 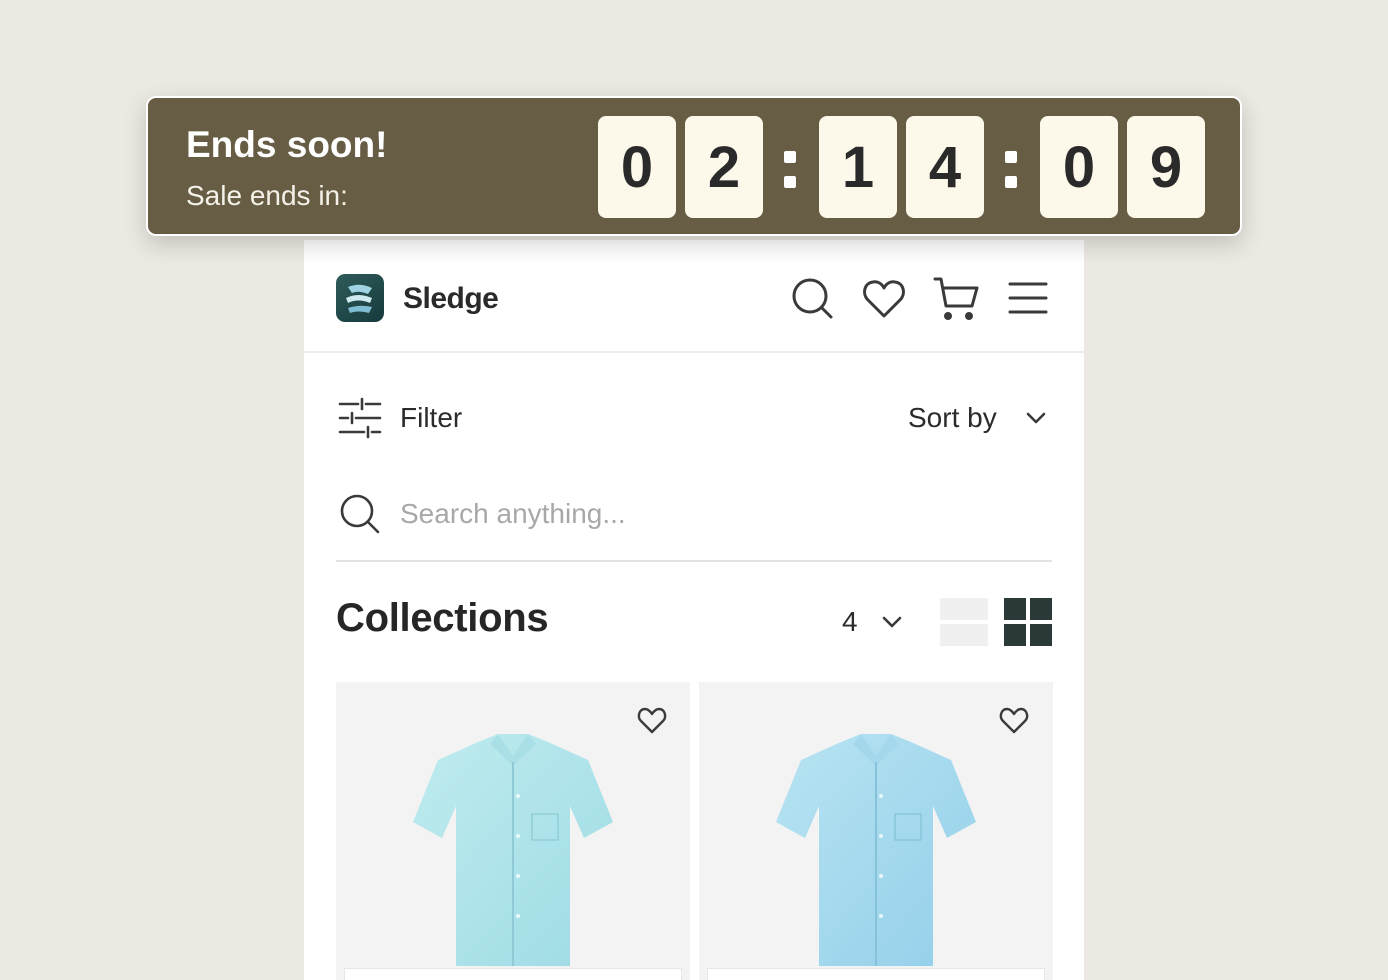 What do you see at coordinates (1028, 298) in the screenshot?
I see `menu-icon` at bounding box center [1028, 298].